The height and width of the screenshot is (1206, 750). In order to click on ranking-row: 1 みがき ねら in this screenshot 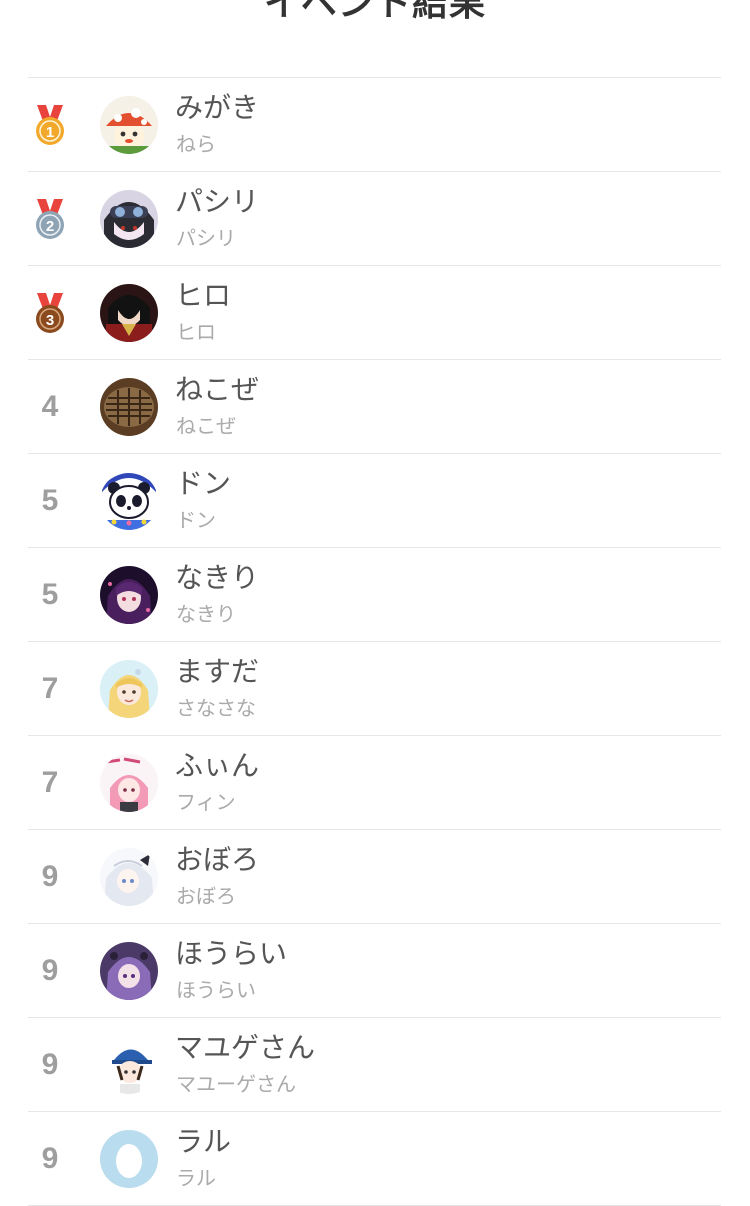, I will do `click(374, 125)`.